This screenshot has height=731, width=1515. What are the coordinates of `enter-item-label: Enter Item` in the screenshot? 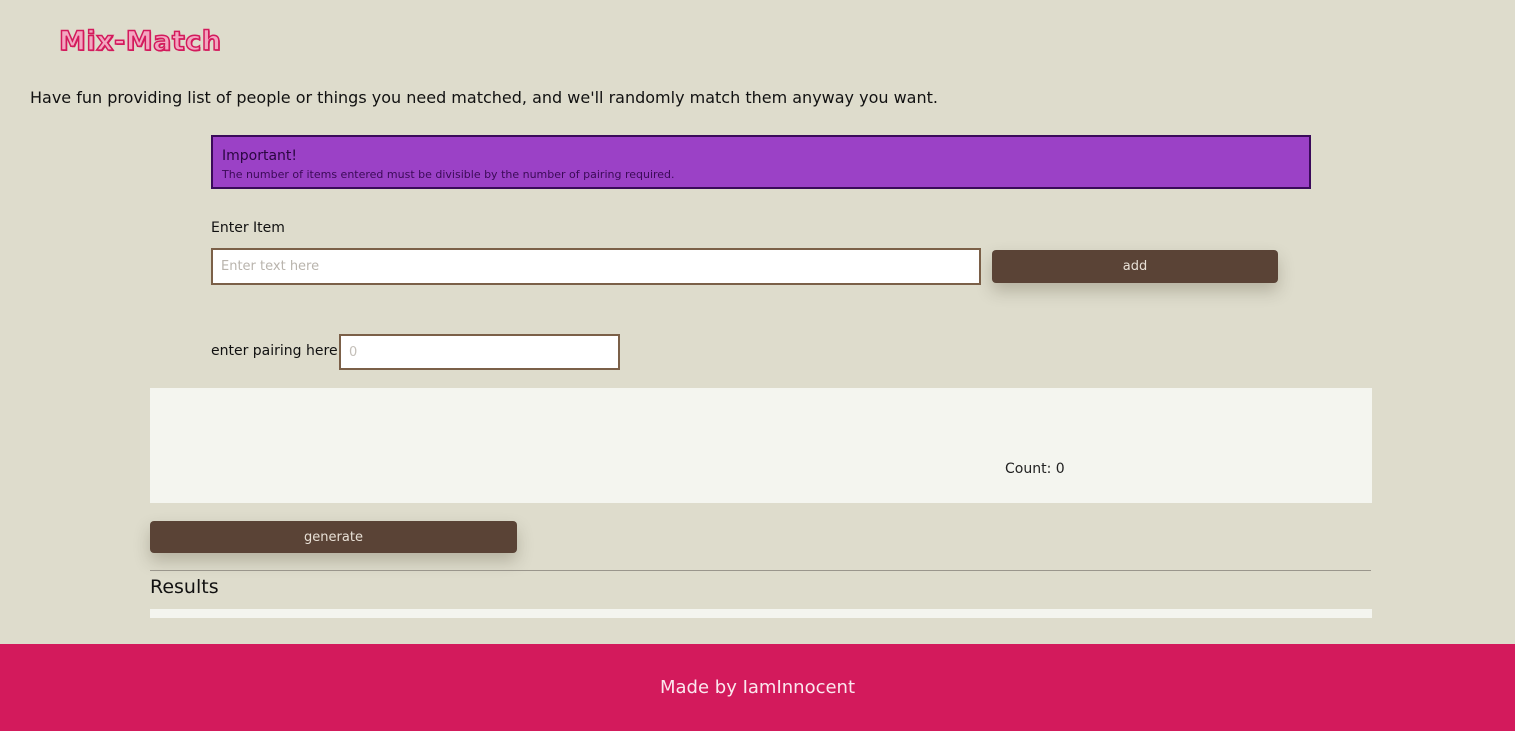 It's located at (248, 228).